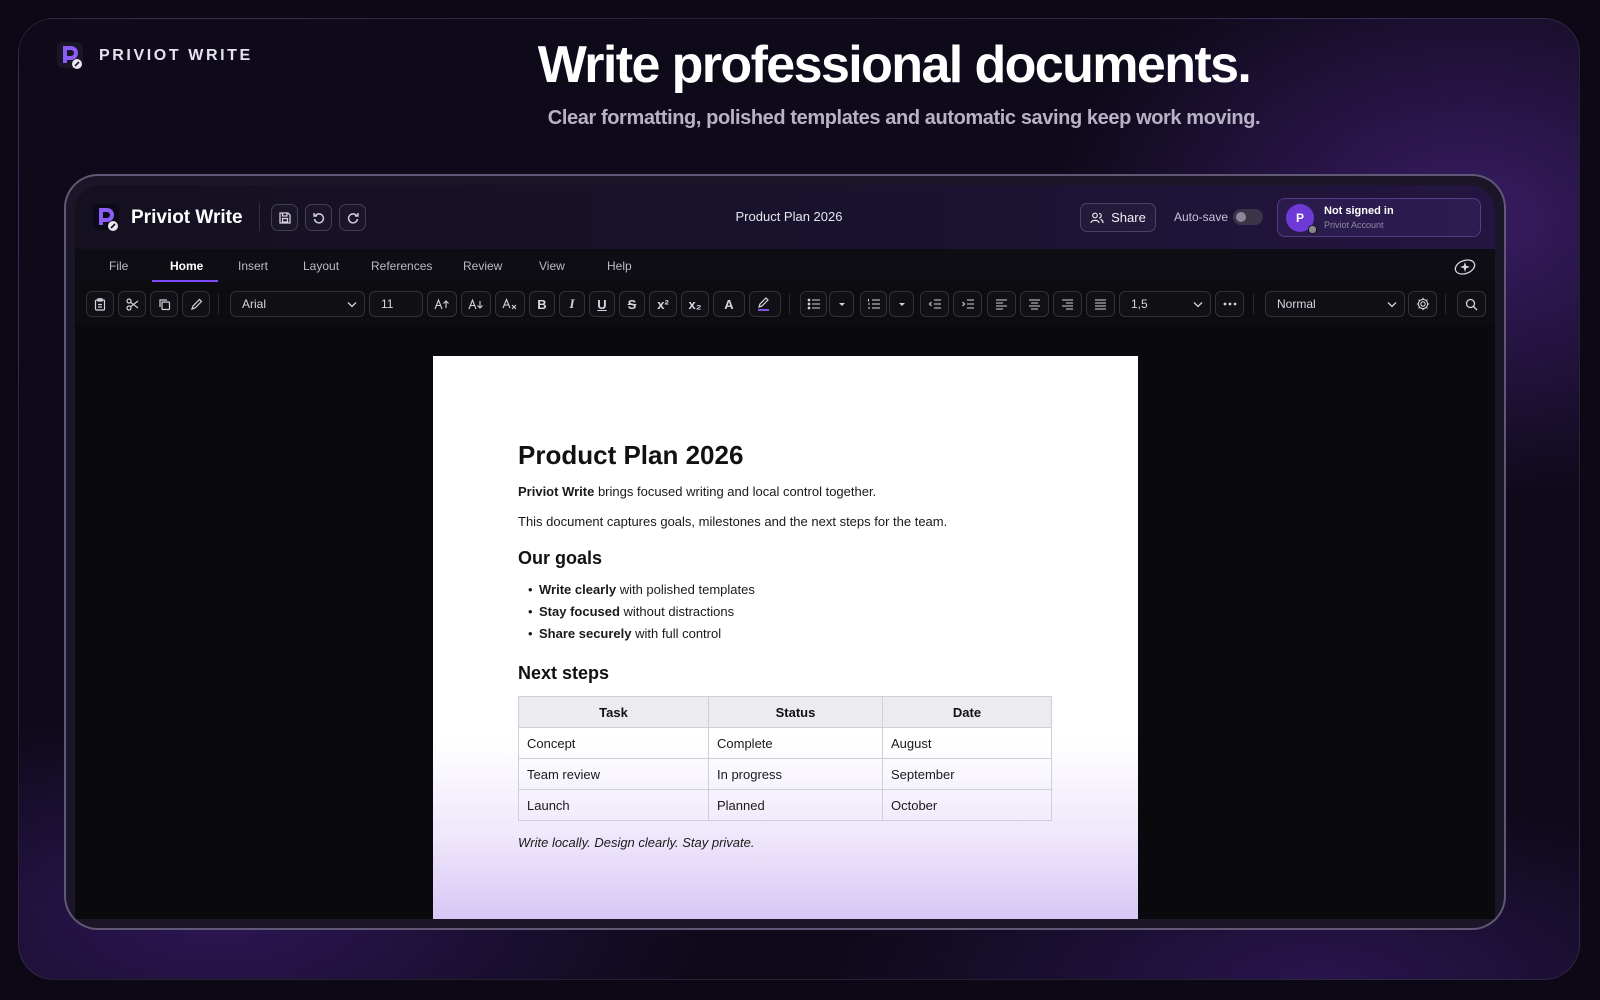 The image size is (1600, 1000). I want to click on more-options-button, so click(1229, 304).